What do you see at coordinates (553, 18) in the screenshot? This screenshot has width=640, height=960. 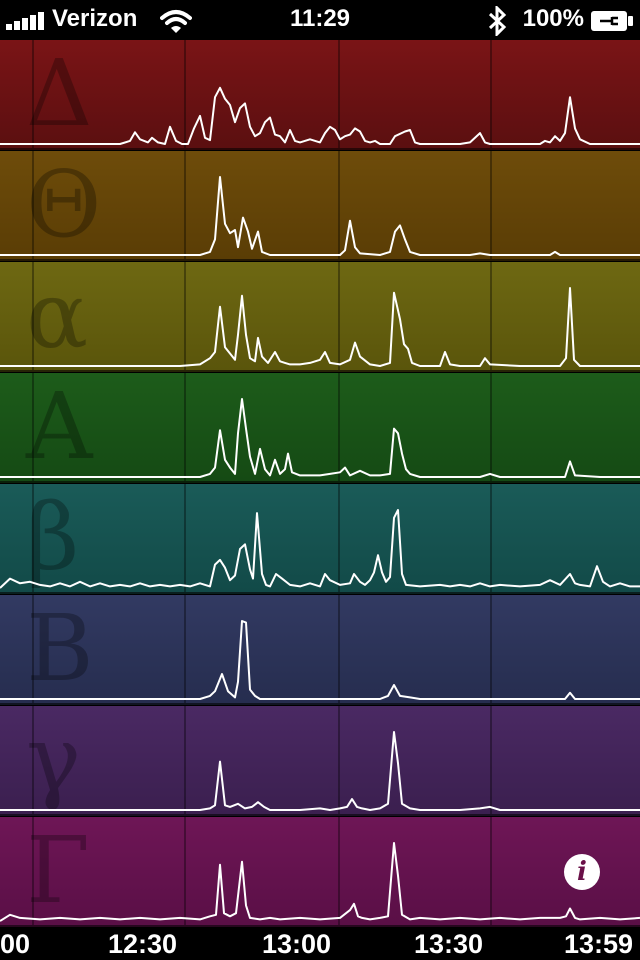 I see `battery-percentage: 100%` at bounding box center [553, 18].